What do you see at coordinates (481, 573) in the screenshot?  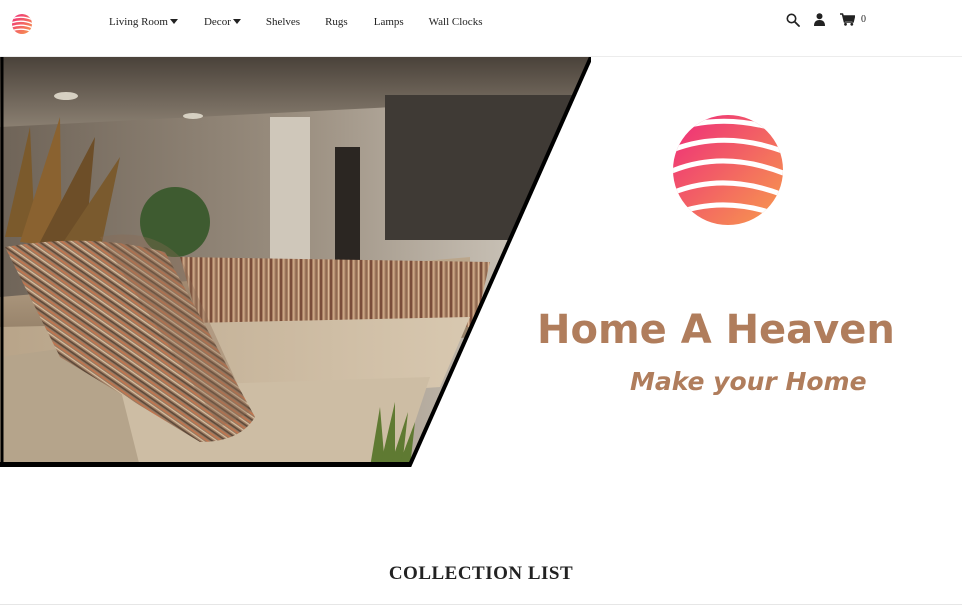 I see `collection-list-heading: COLLECTION LIST` at bounding box center [481, 573].